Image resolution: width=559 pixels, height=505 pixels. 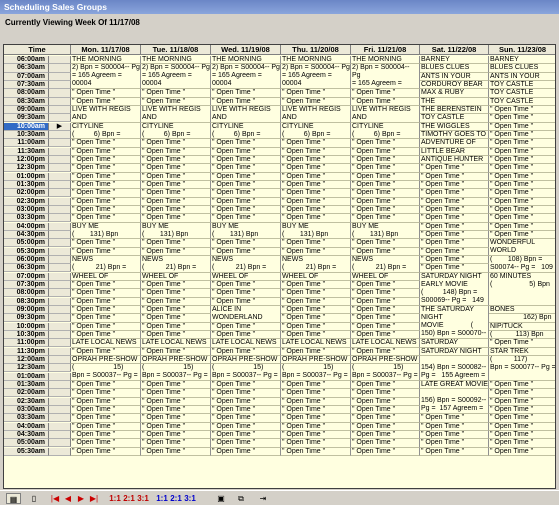 What do you see at coordinates (176, 131) in the screenshot?
I see `program-cell: CITYLINE ( 6) Bpn =` at bounding box center [176, 131].